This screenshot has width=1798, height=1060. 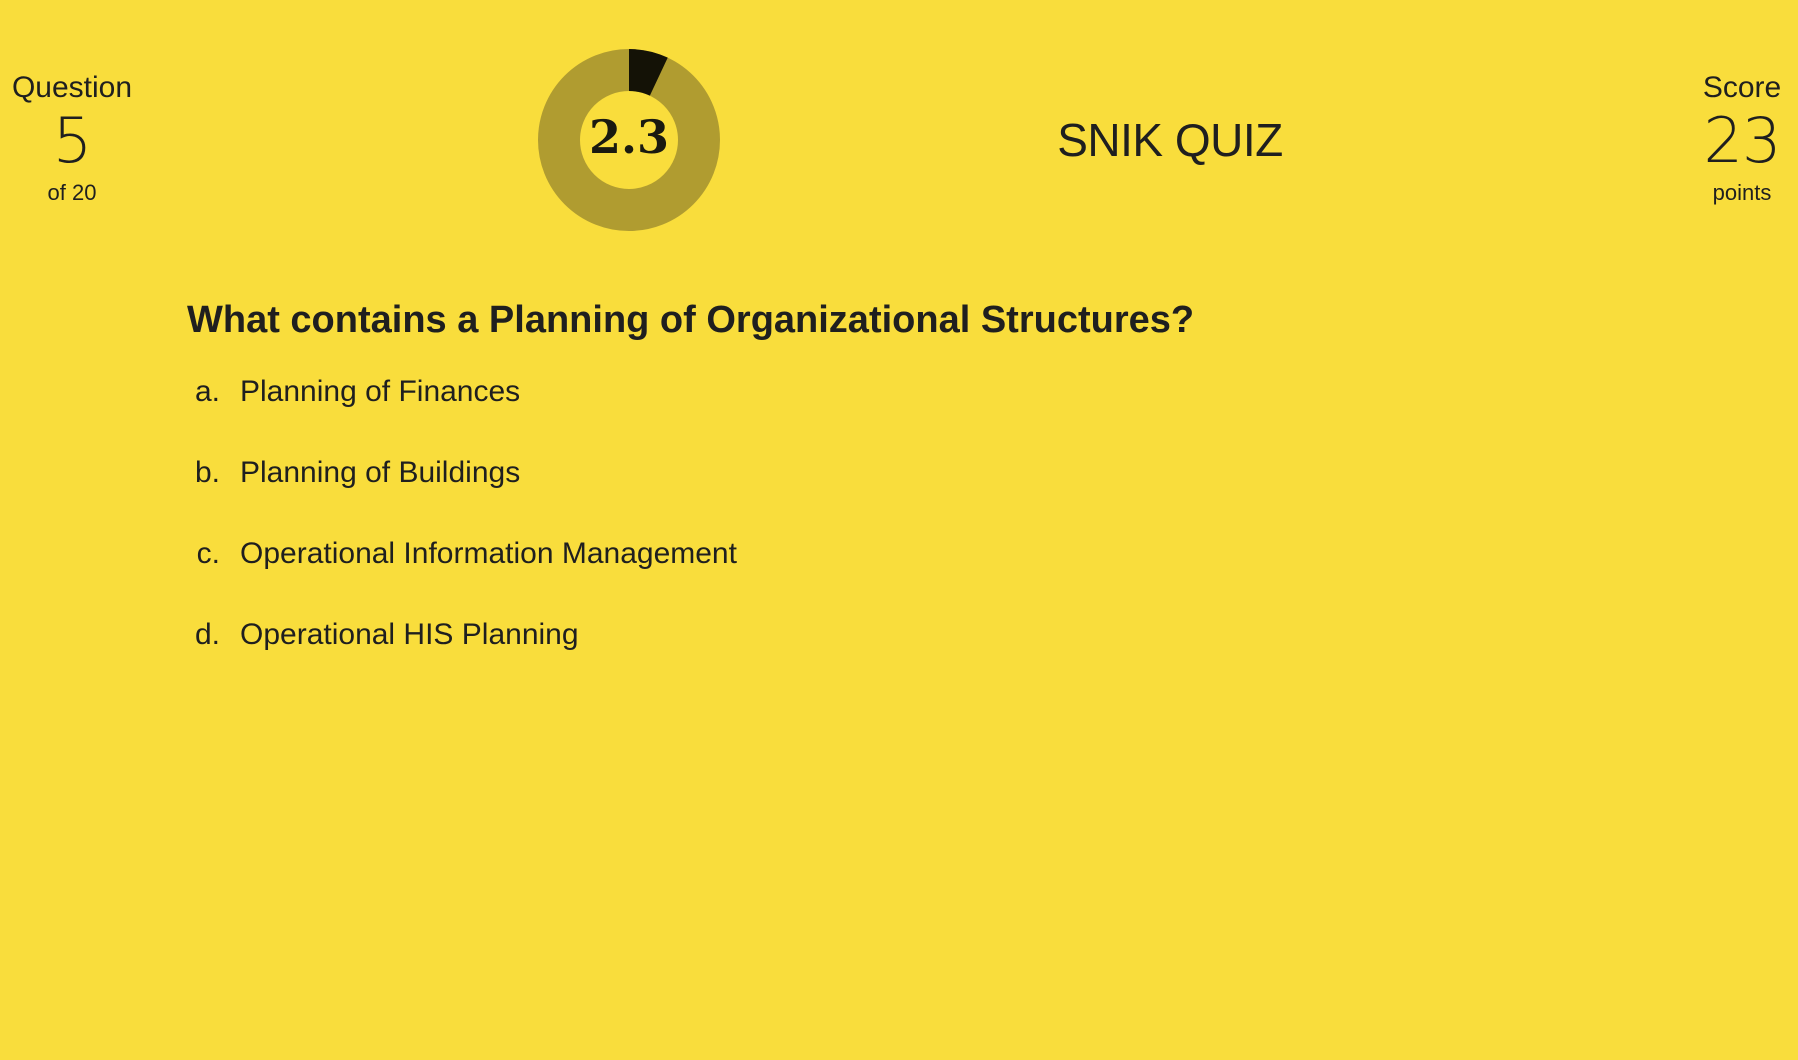 What do you see at coordinates (1170, 140) in the screenshot?
I see `app-title: SNIK QUIZ` at bounding box center [1170, 140].